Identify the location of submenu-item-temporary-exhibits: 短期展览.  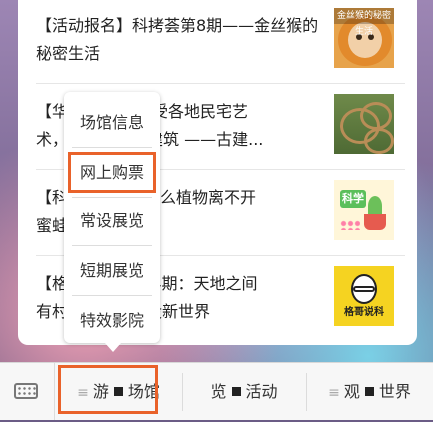
(112, 270).